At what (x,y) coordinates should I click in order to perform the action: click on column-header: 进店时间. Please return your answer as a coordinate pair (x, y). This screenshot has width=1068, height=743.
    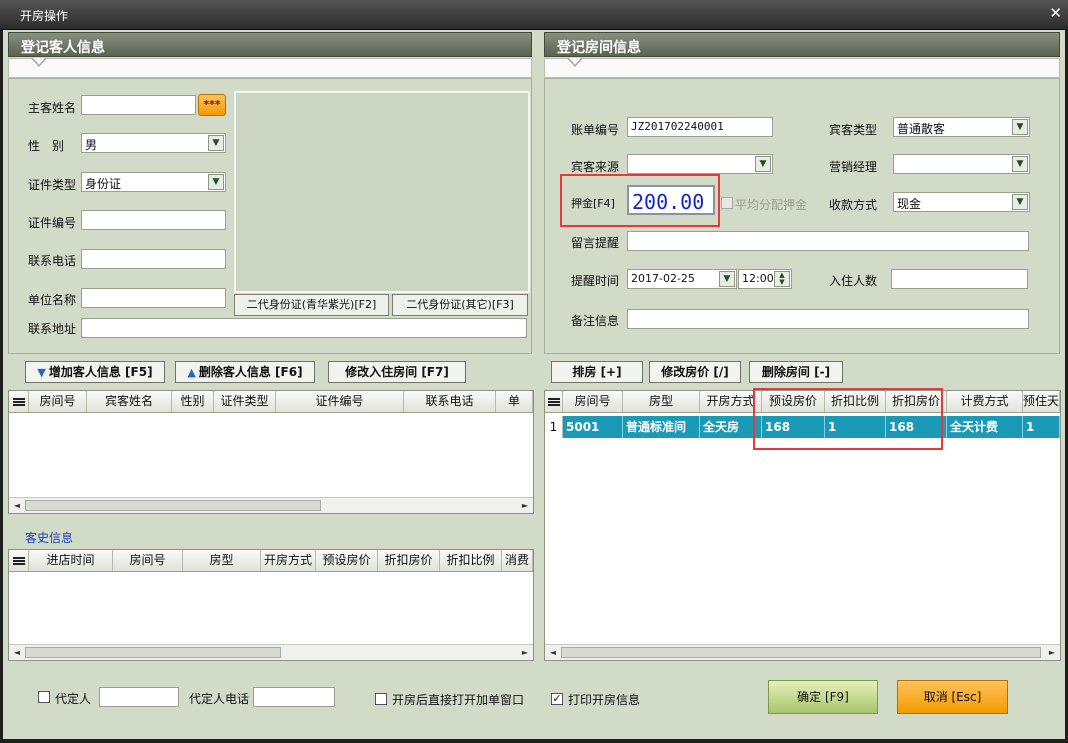
    Looking at the image, I should click on (71, 560).